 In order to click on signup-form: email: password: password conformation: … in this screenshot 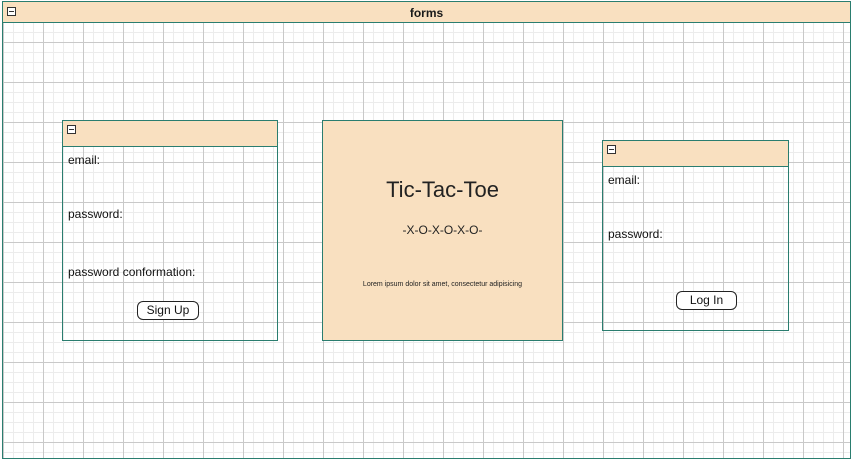, I will do `click(170, 230)`.